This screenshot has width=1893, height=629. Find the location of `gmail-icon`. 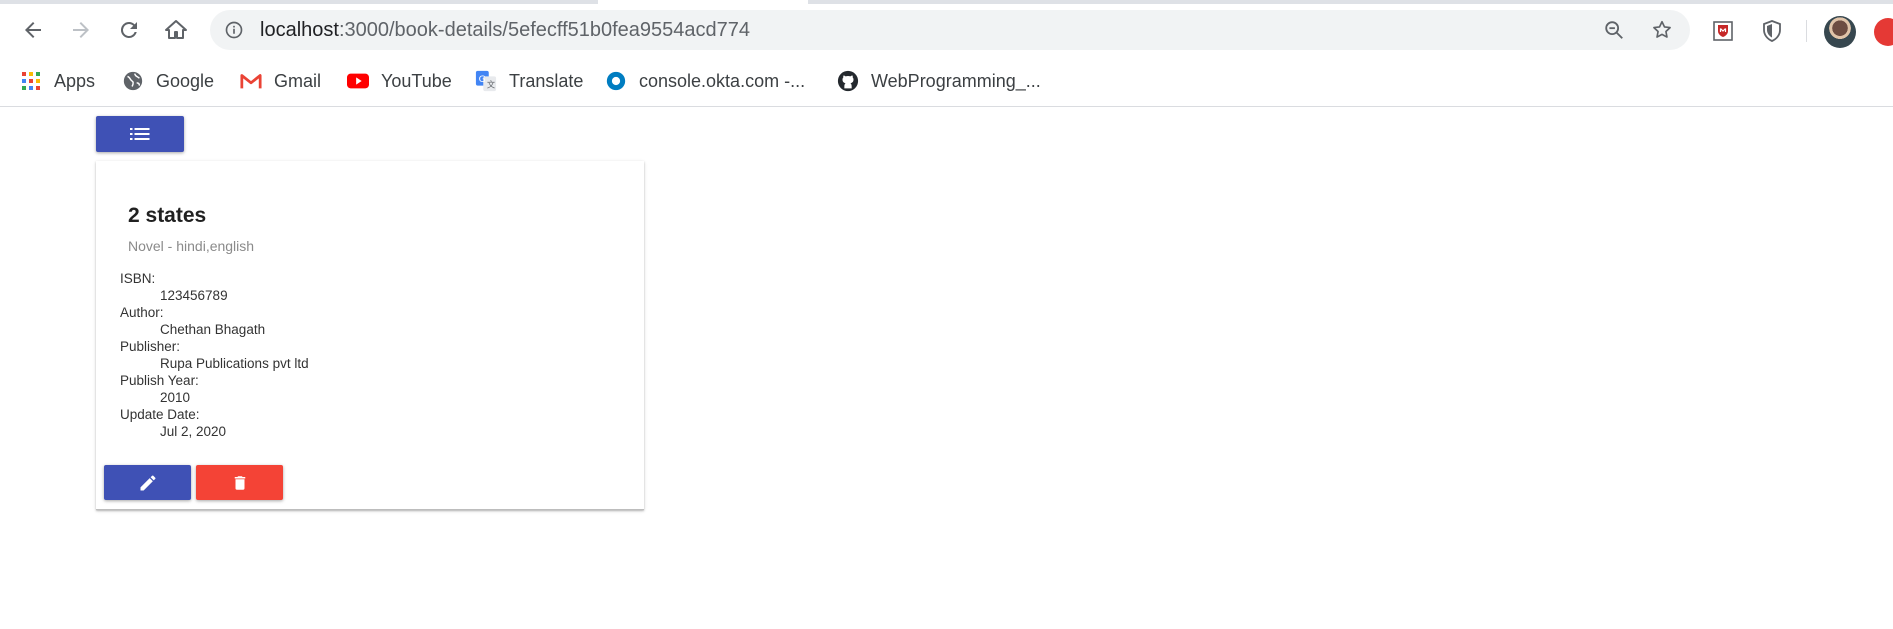

gmail-icon is located at coordinates (251, 81).